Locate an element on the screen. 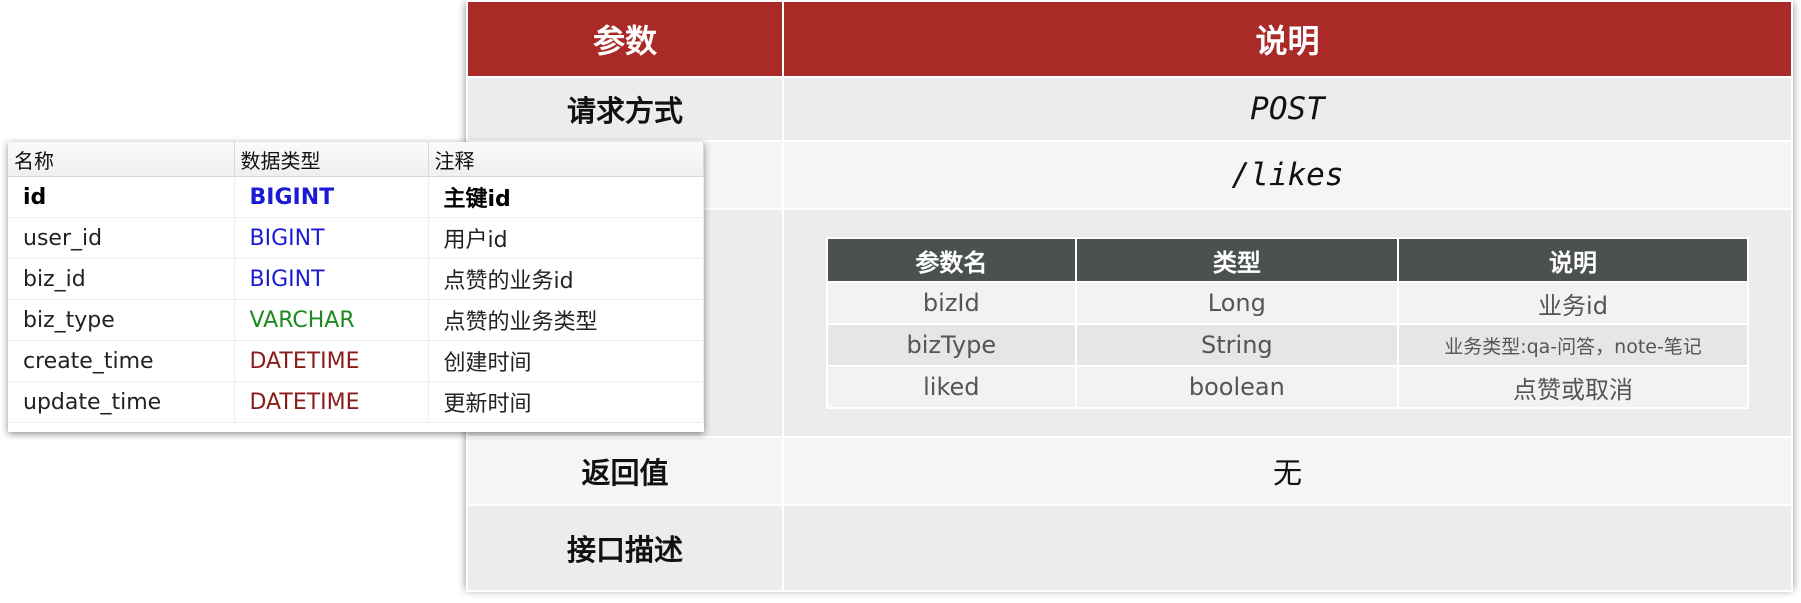 This screenshot has width=1801, height=603. return-value-label: 返回值 is located at coordinates (625, 471).